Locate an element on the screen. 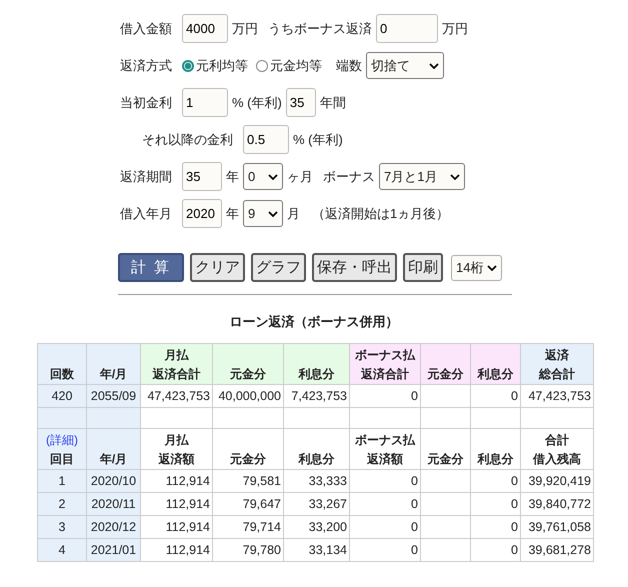 The width and height of the screenshot is (628, 587). details-link: (詳細) is located at coordinates (62, 440).